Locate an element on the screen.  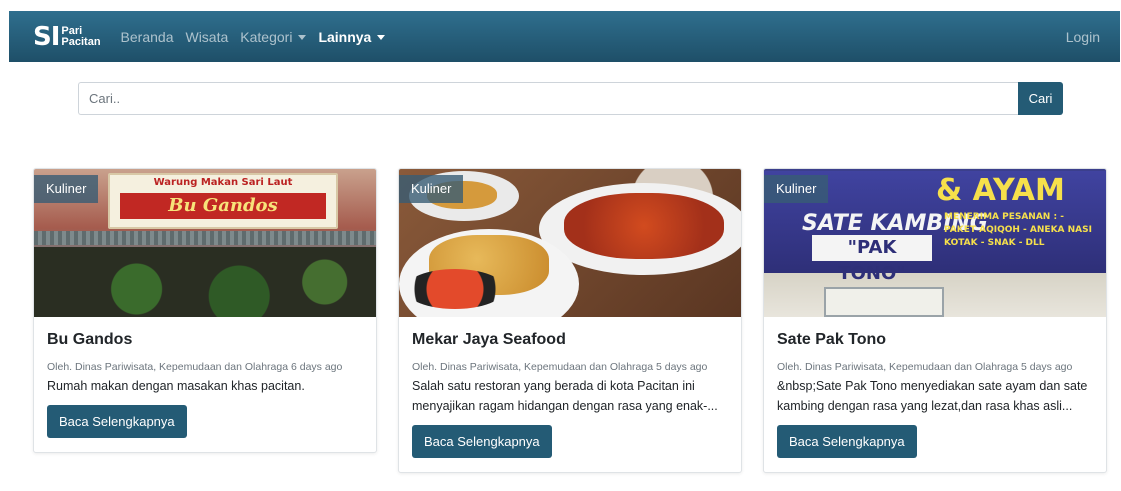
brand-line1: Pari is located at coordinates (72, 30).